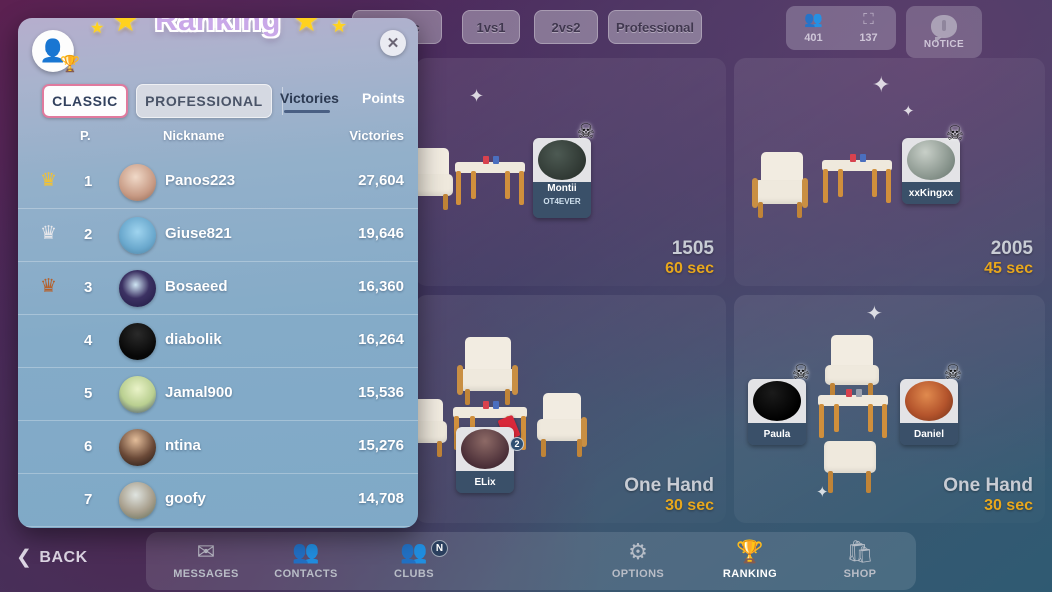  What do you see at coordinates (196, 286) in the screenshot?
I see `row-nickname: Bosaeed` at bounding box center [196, 286].